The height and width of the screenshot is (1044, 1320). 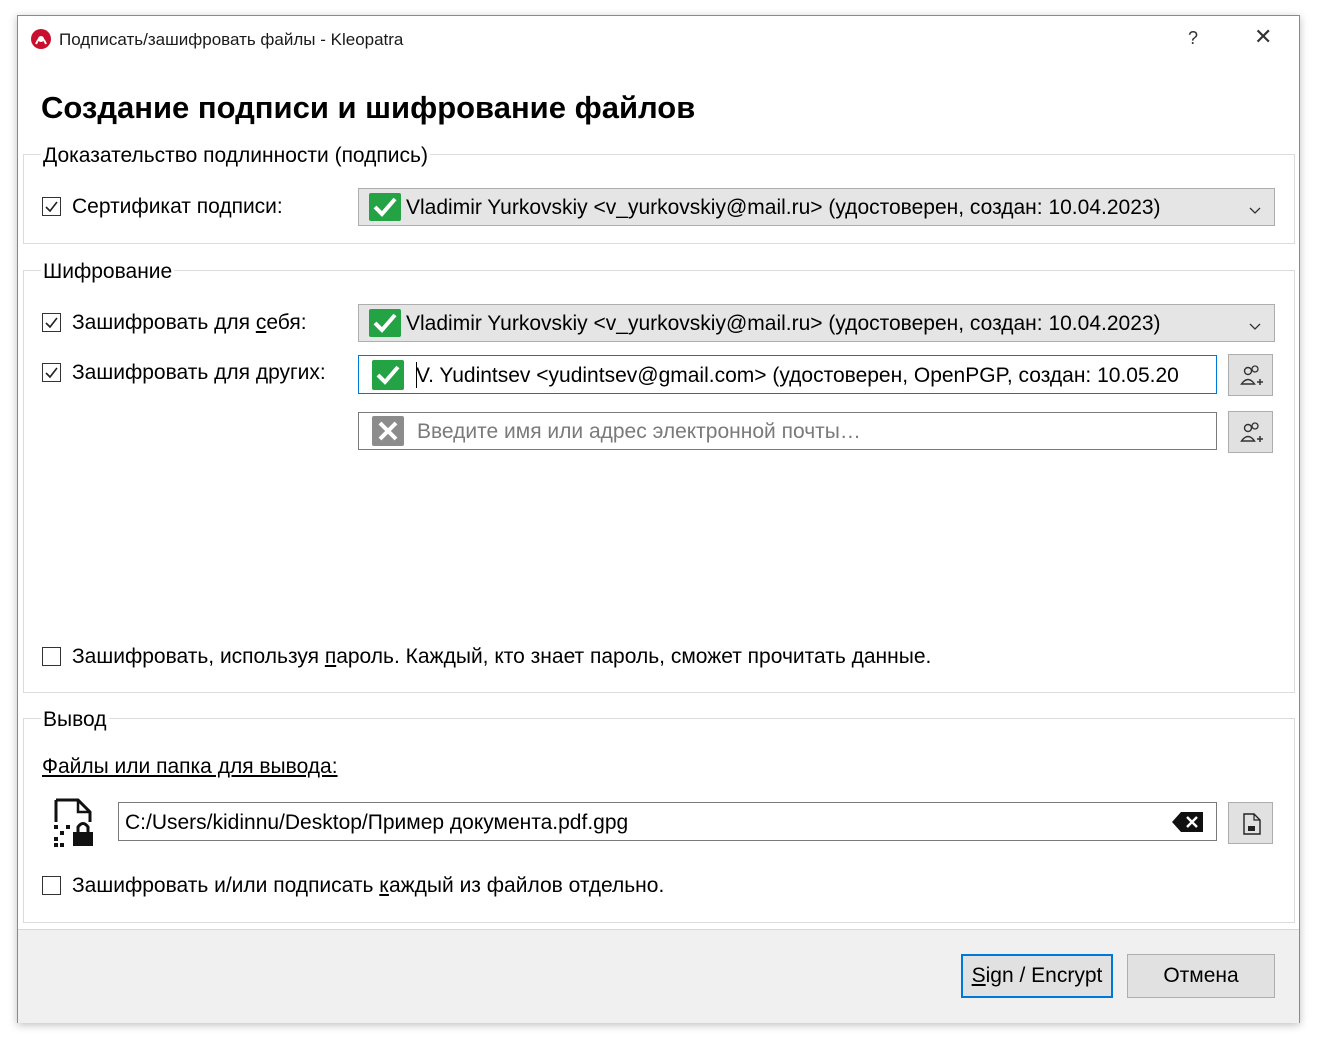 I want to click on encrypt-others-checkbox, so click(x=51, y=372).